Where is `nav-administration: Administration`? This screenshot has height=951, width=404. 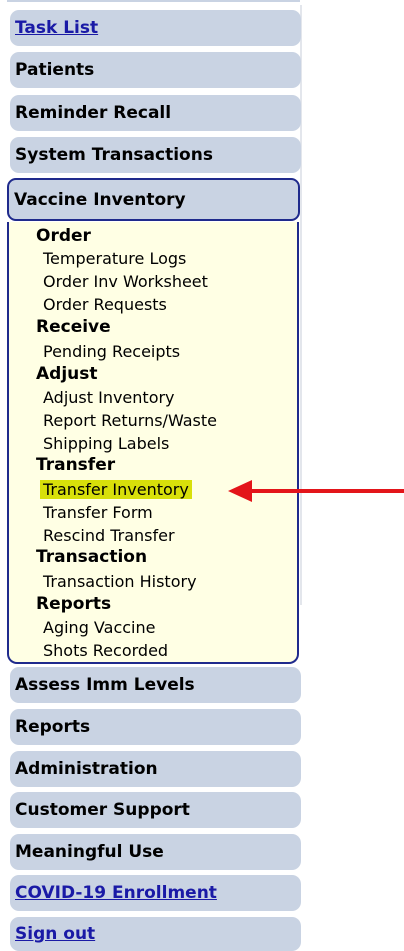 nav-administration: Administration is located at coordinates (155, 769).